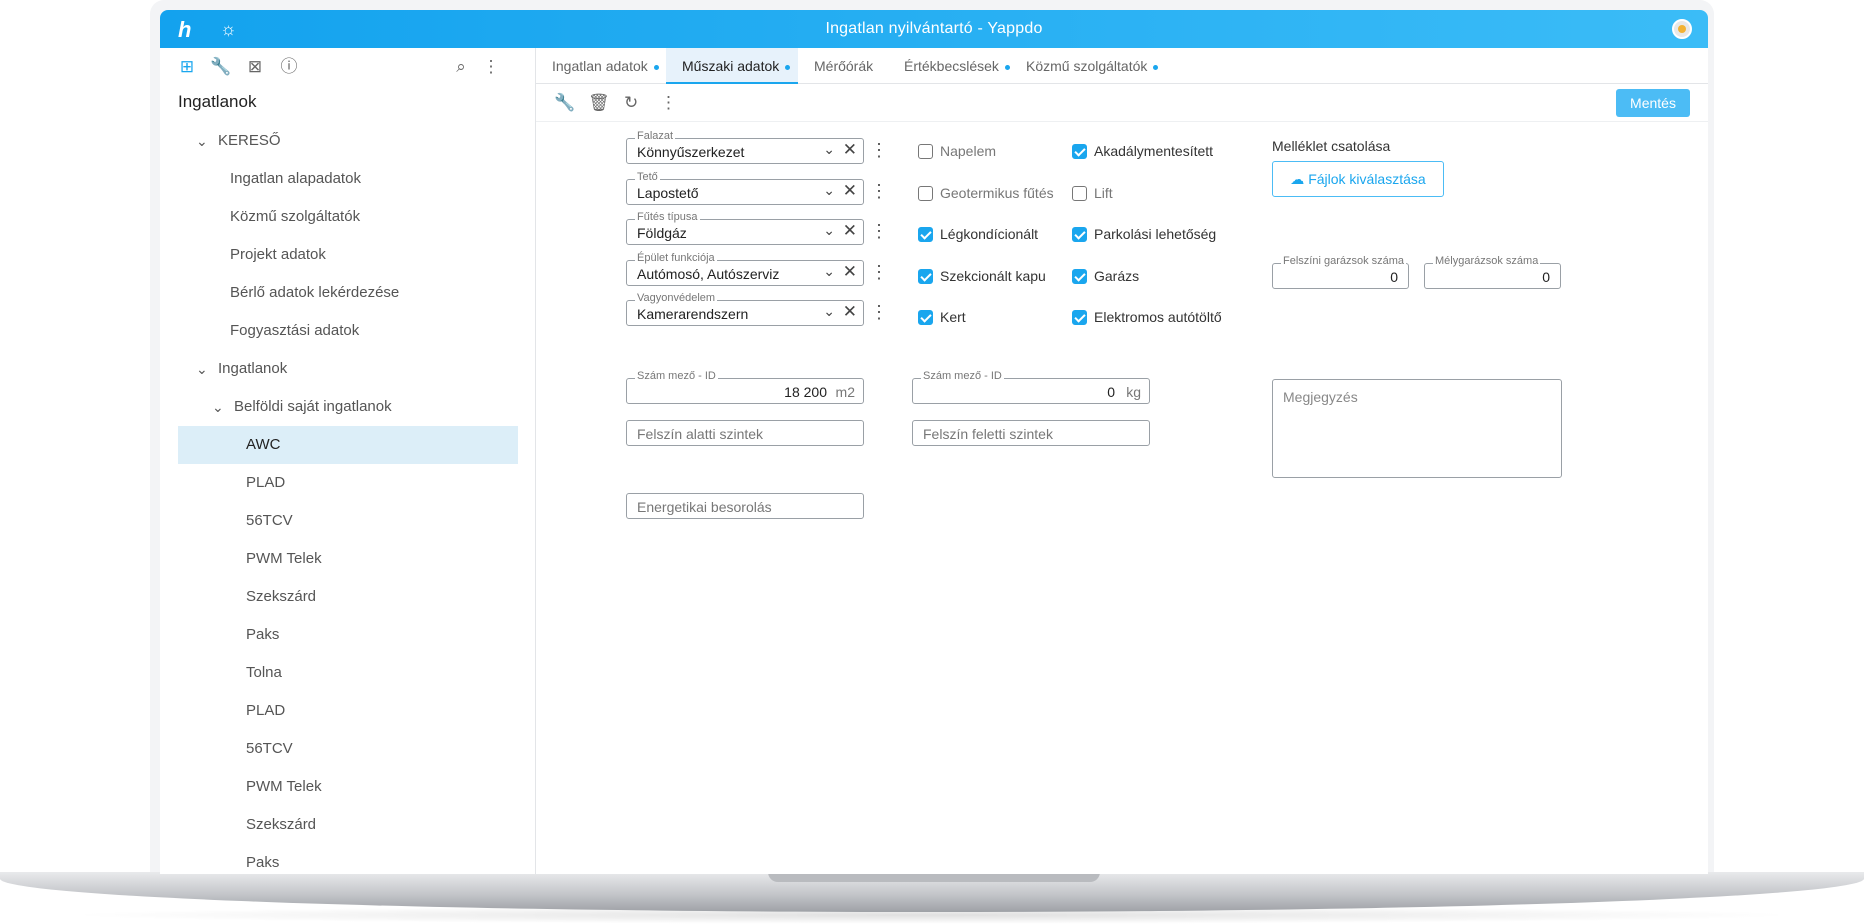 The height and width of the screenshot is (924, 1864). Describe the element at coordinates (348, 179) in the screenshot. I see `tree-item: Ingatlan alapadatok` at that location.